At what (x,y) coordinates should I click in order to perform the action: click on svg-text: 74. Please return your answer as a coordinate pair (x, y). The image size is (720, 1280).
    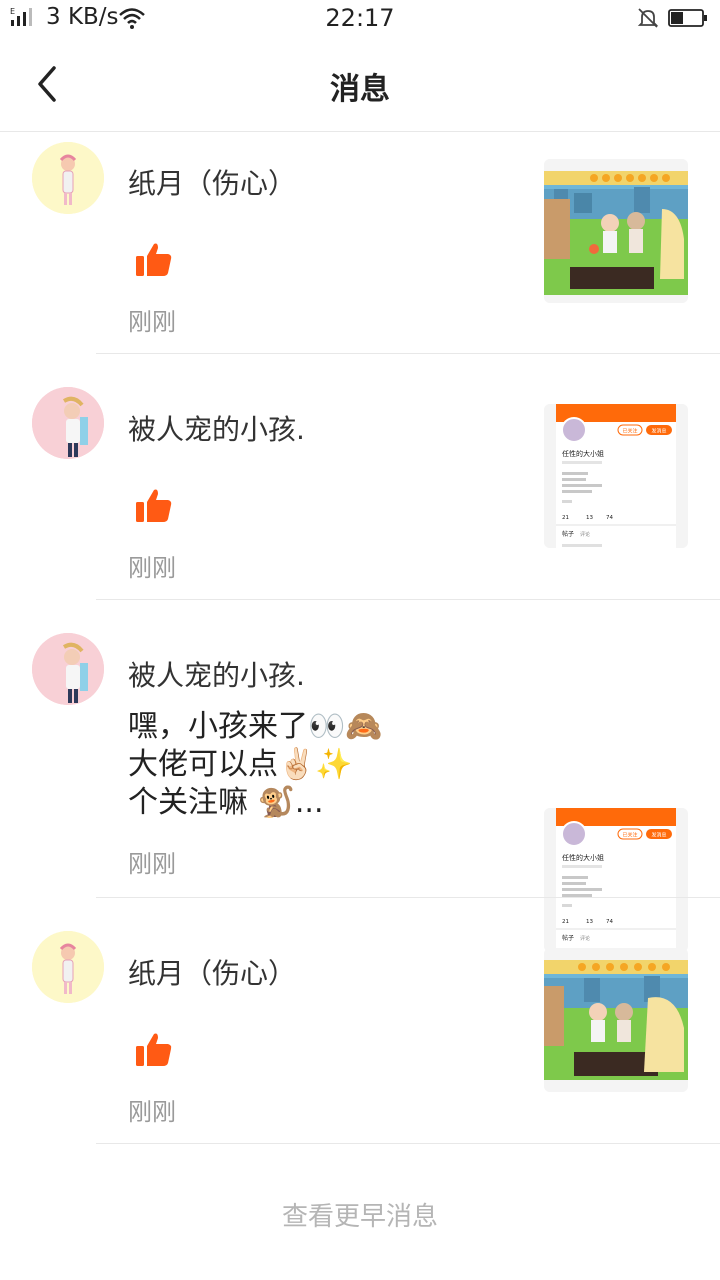
    Looking at the image, I should click on (609, 518).